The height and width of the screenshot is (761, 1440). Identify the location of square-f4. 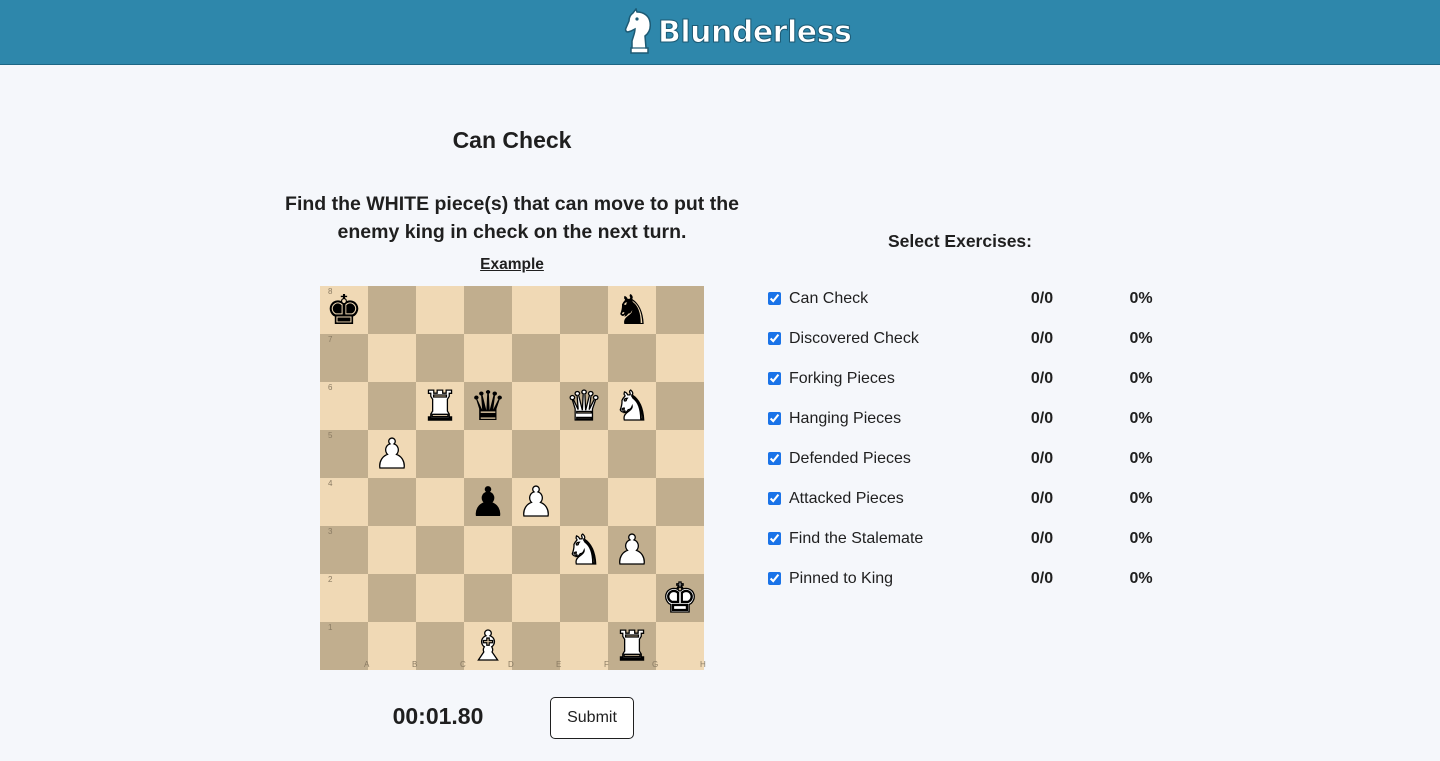
(584, 502).